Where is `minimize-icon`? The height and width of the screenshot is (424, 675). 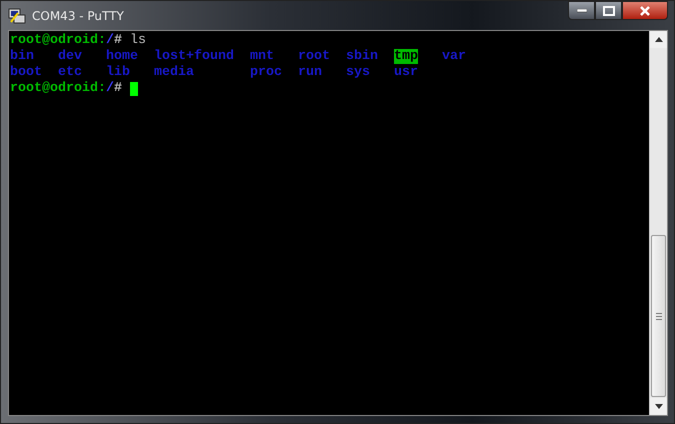
minimize-icon is located at coordinates (581, 10).